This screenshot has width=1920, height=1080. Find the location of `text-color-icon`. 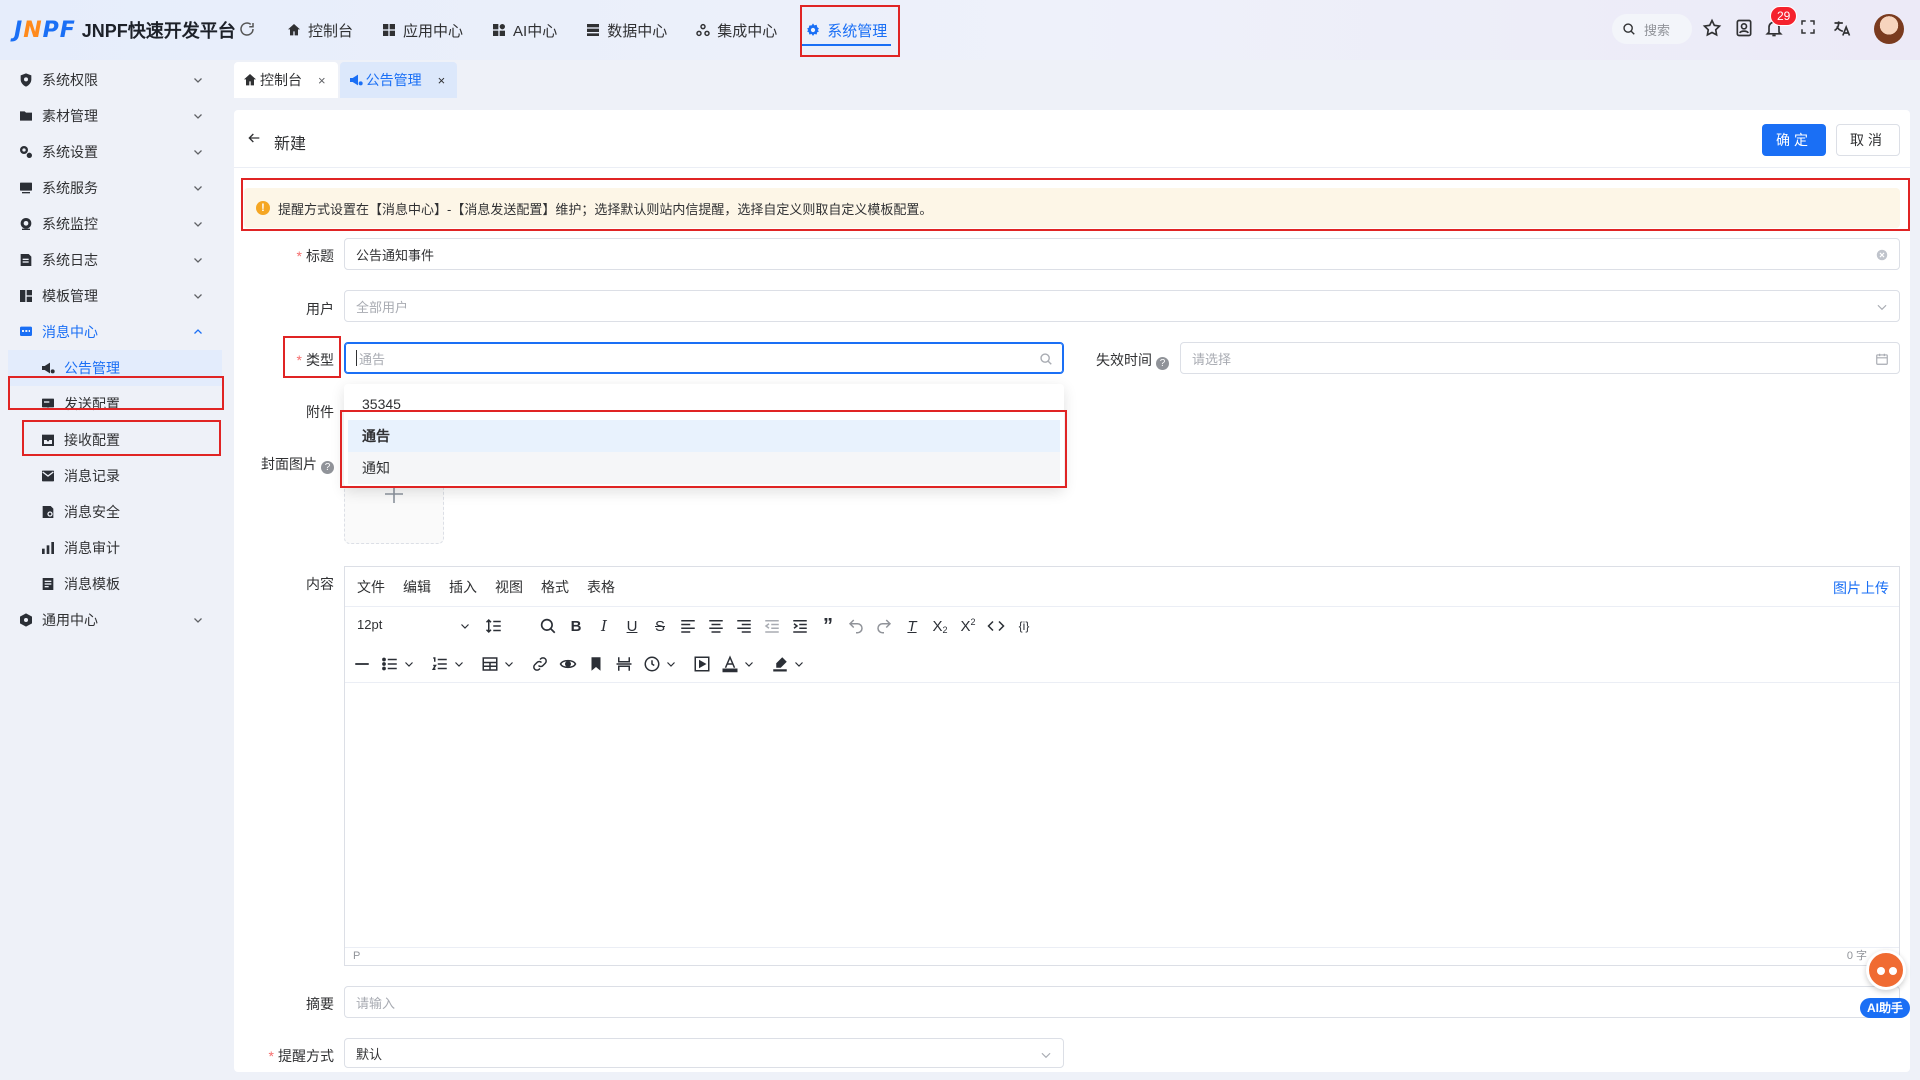

text-color-icon is located at coordinates (730, 664).